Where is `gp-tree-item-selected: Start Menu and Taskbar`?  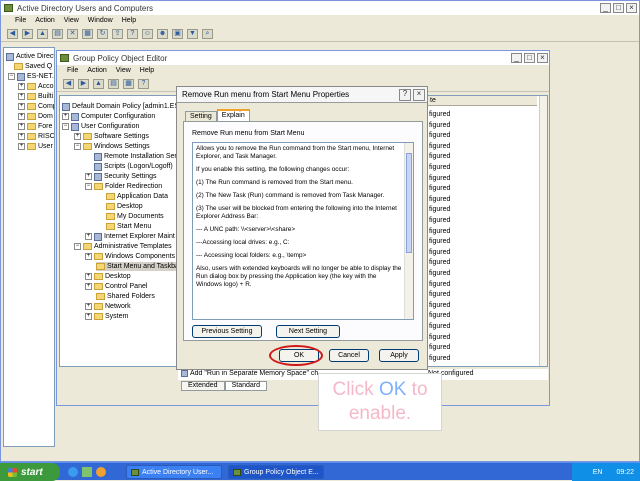
gp-tree-item-selected: Start Menu and Taskbar is located at coordinates (136, 266).